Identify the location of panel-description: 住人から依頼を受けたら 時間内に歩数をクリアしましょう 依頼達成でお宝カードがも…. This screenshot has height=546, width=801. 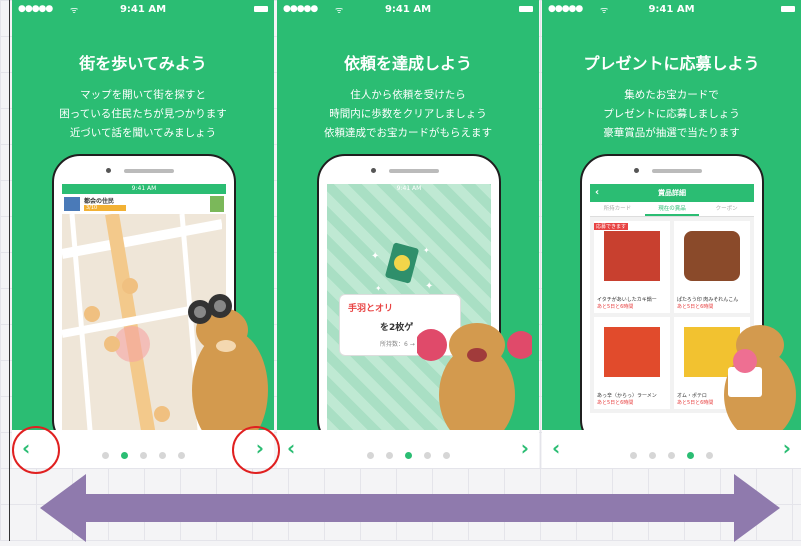
(408, 114).